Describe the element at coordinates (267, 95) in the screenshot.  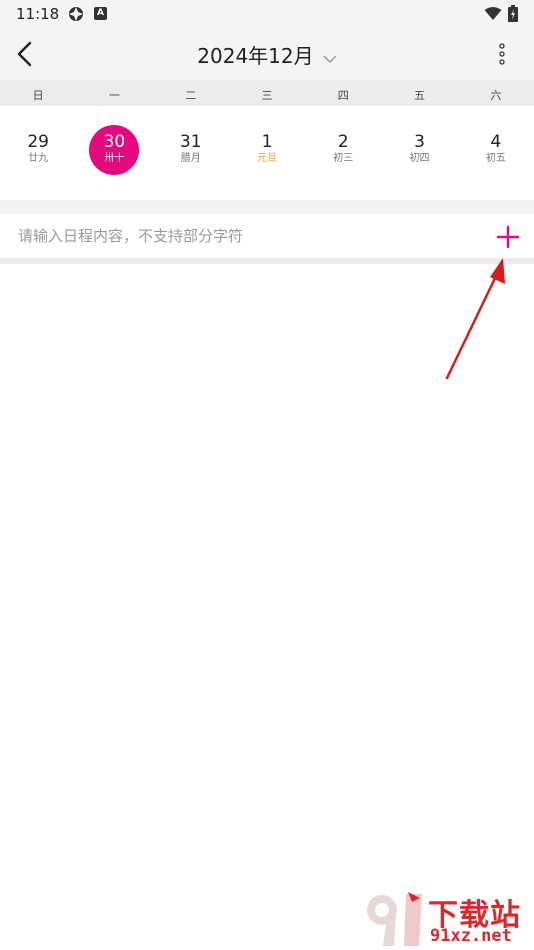
I see `weekday-label: 三` at that location.